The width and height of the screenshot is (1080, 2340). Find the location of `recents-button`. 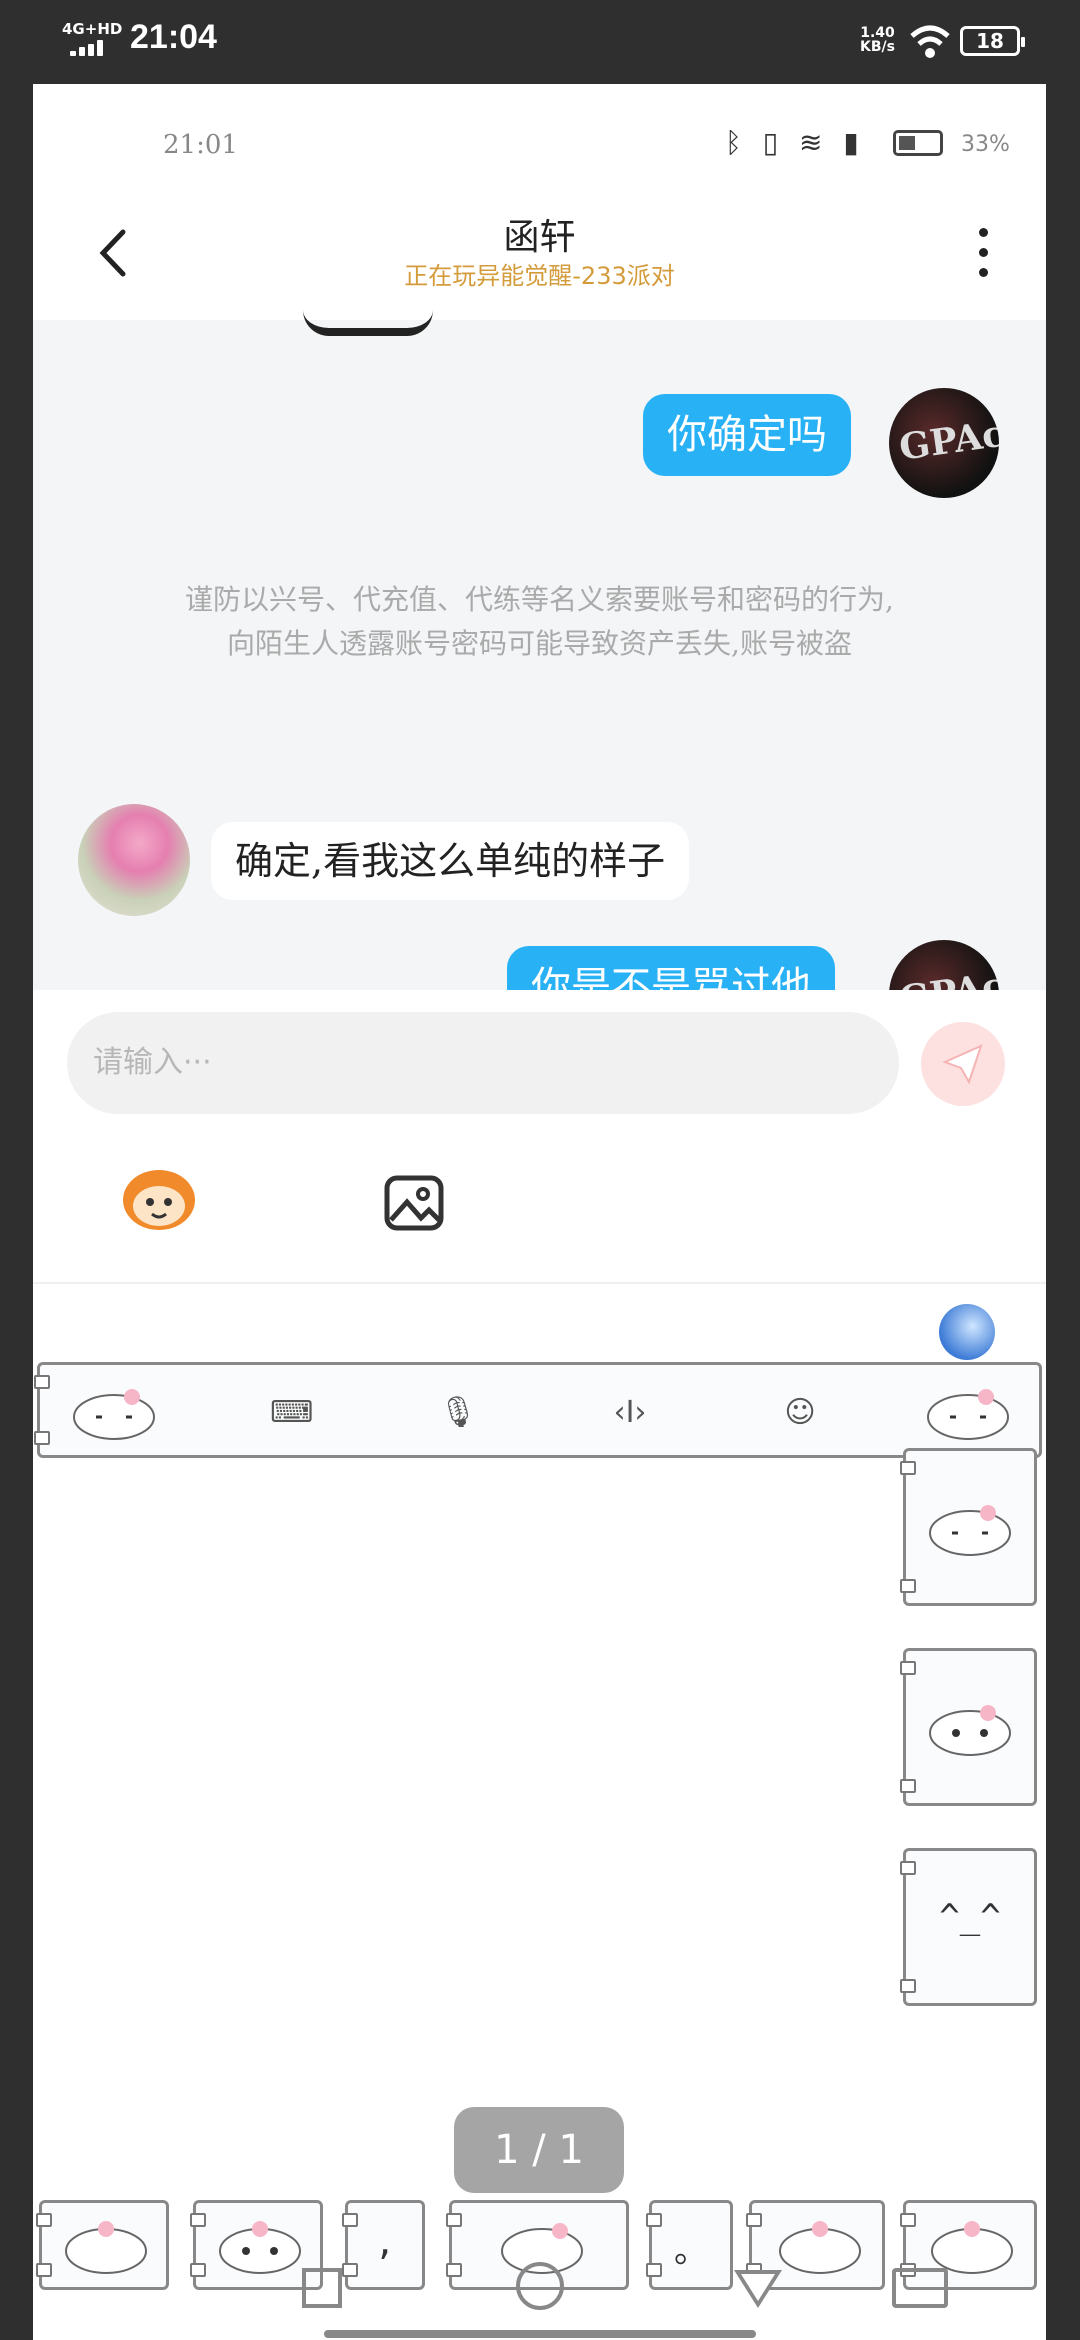

recents-button is located at coordinates (322, 2288).